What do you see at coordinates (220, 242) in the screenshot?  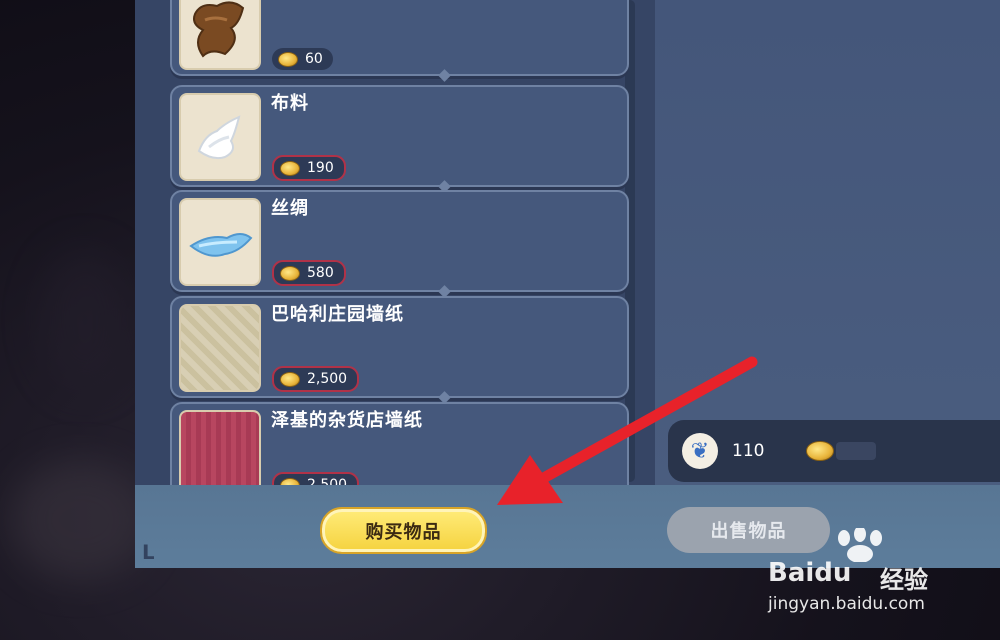 I see `silk-icon` at bounding box center [220, 242].